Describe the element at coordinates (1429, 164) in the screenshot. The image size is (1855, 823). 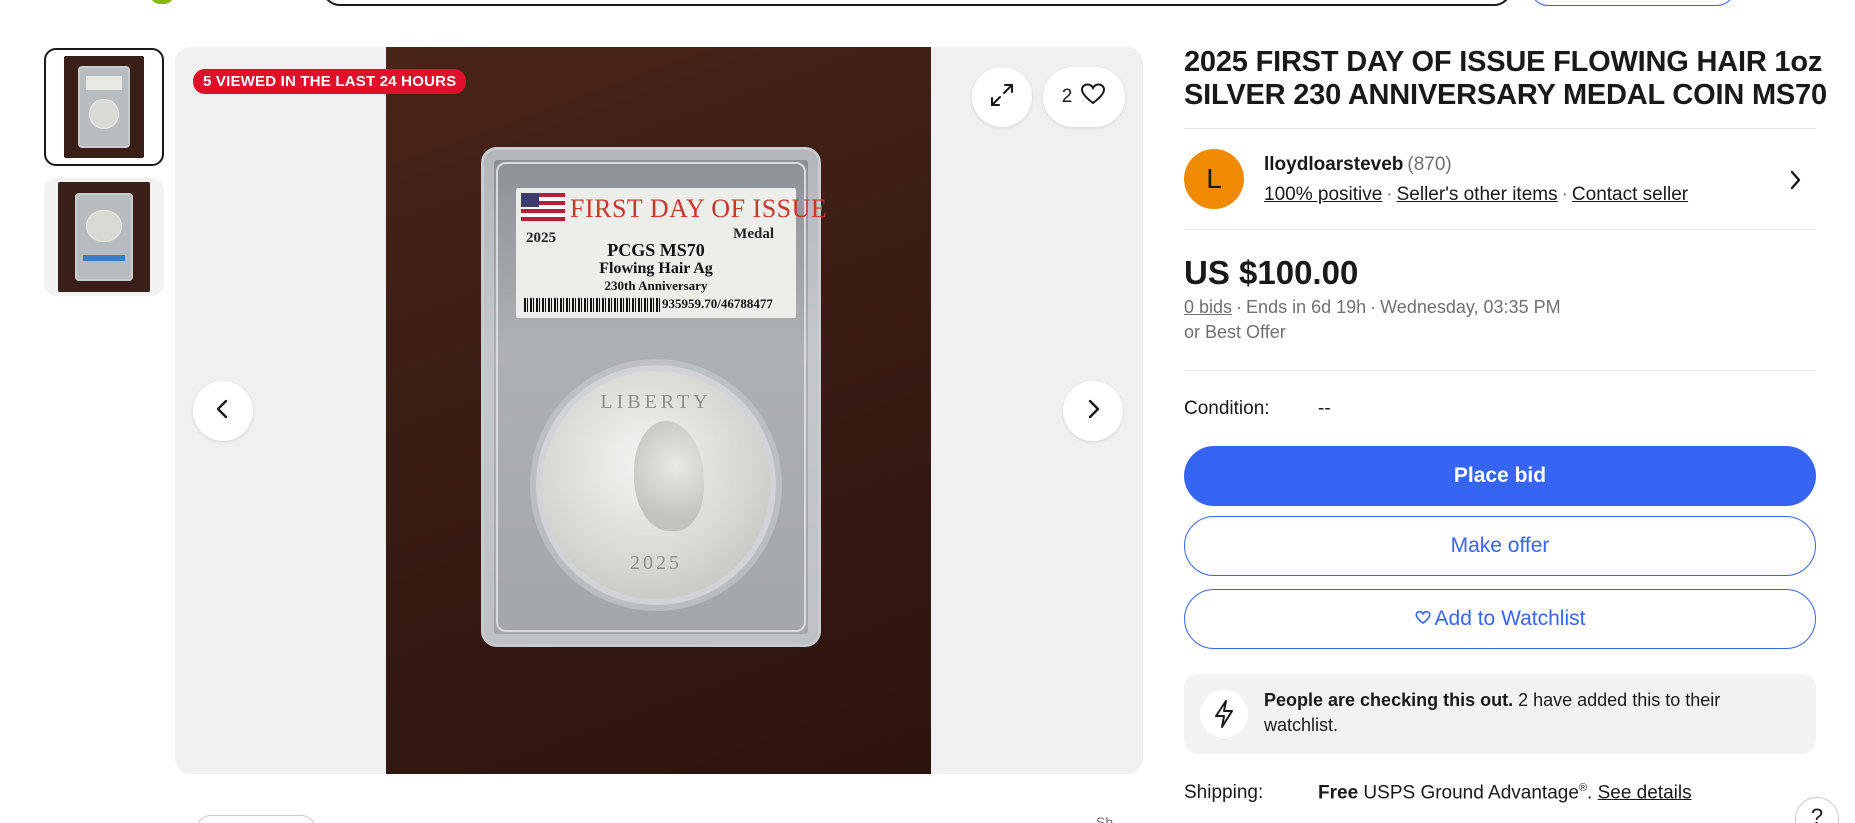
I see `seller-feedback-count: (870)` at that location.